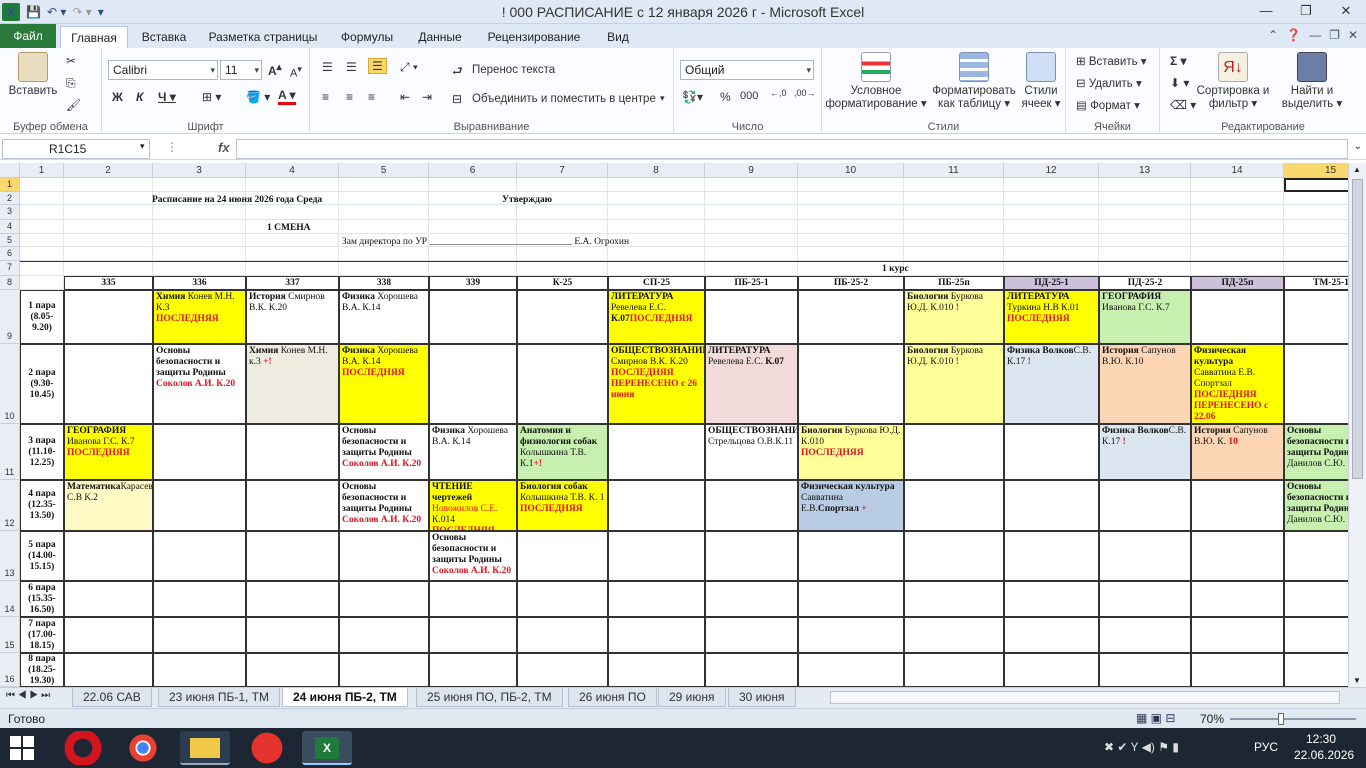 Image resolution: width=1366 pixels, height=768 pixels. Describe the element at coordinates (751, 384) in the screenshot. I see `schedule-cell: ЛИТЕРАТУРА Ревелева Е.С. К.07` at that location.